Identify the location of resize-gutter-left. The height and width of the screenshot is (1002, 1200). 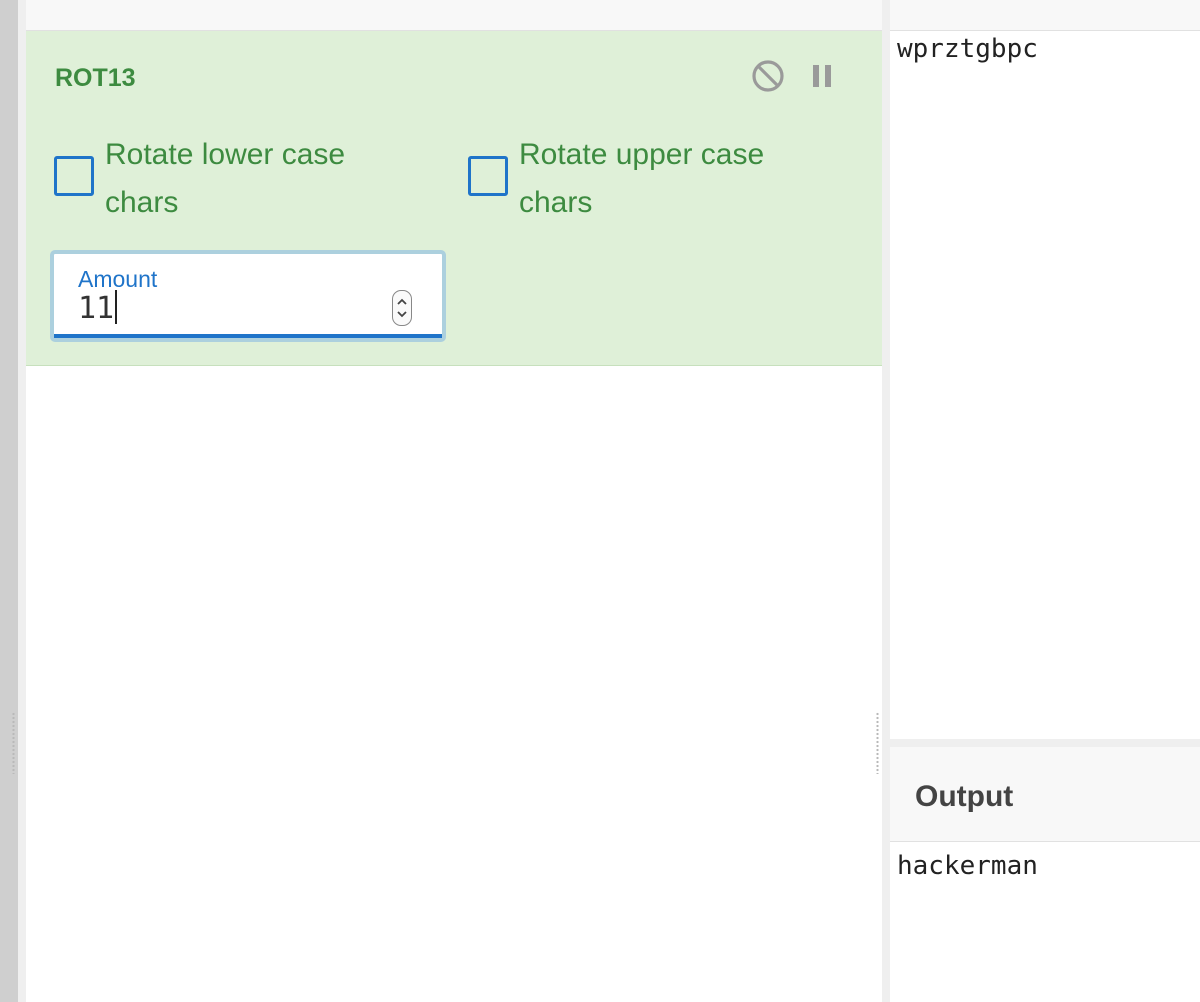
(19, 501).